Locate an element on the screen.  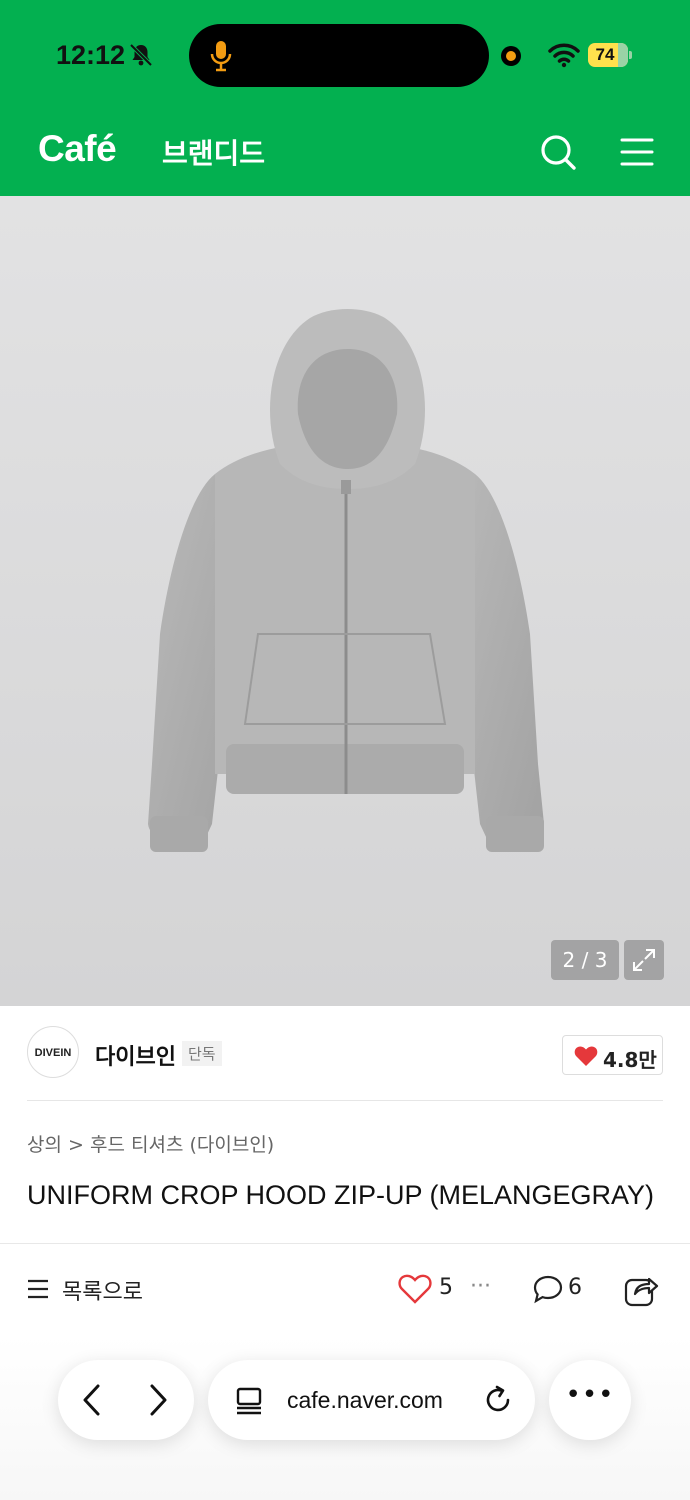
browser-toolbar: cafe.naver.com ••• is located at coordinates (345, 1417).